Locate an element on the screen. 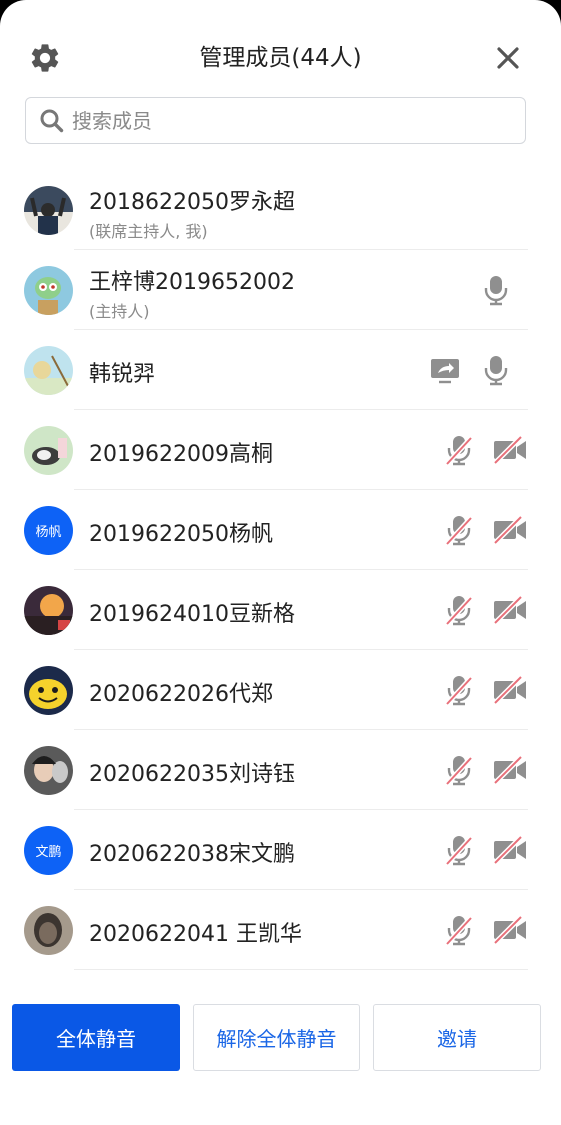  member-row: 2019622009高桐 is located at coordinates (280, 450).